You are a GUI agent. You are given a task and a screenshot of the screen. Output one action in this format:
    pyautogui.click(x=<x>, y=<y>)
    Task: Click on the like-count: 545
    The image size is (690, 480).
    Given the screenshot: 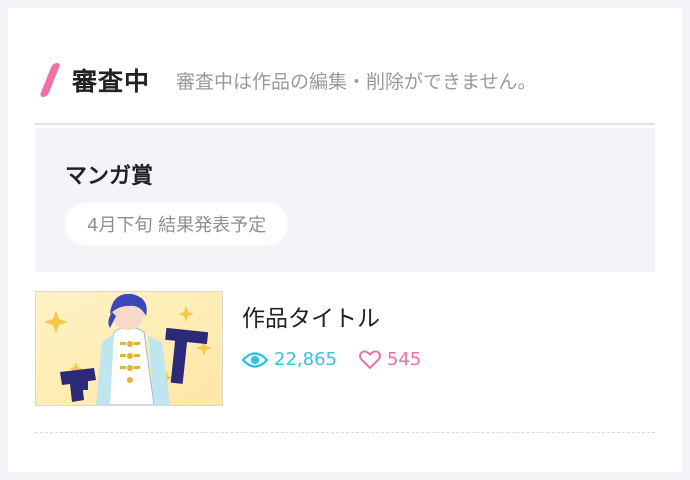 What is the action you would take?
    pyautogui.click(x=390, y=359)
    